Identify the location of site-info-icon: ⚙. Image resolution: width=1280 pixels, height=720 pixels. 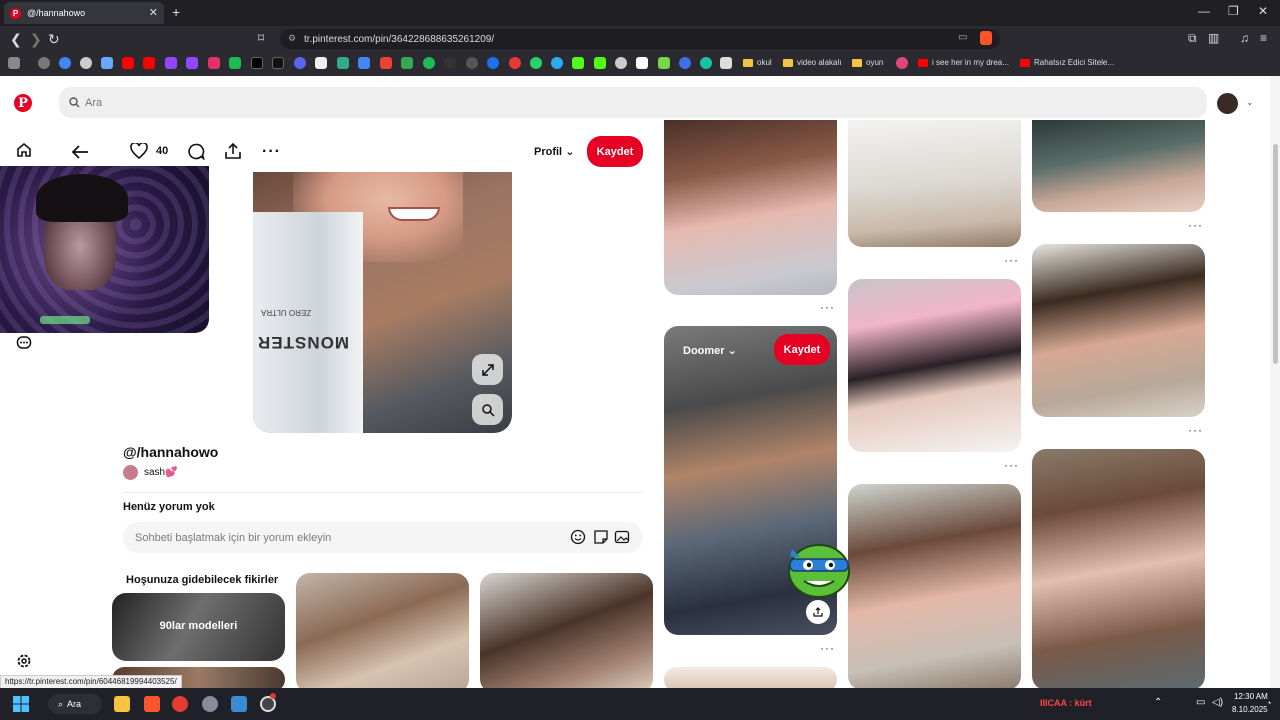
(292, 38).